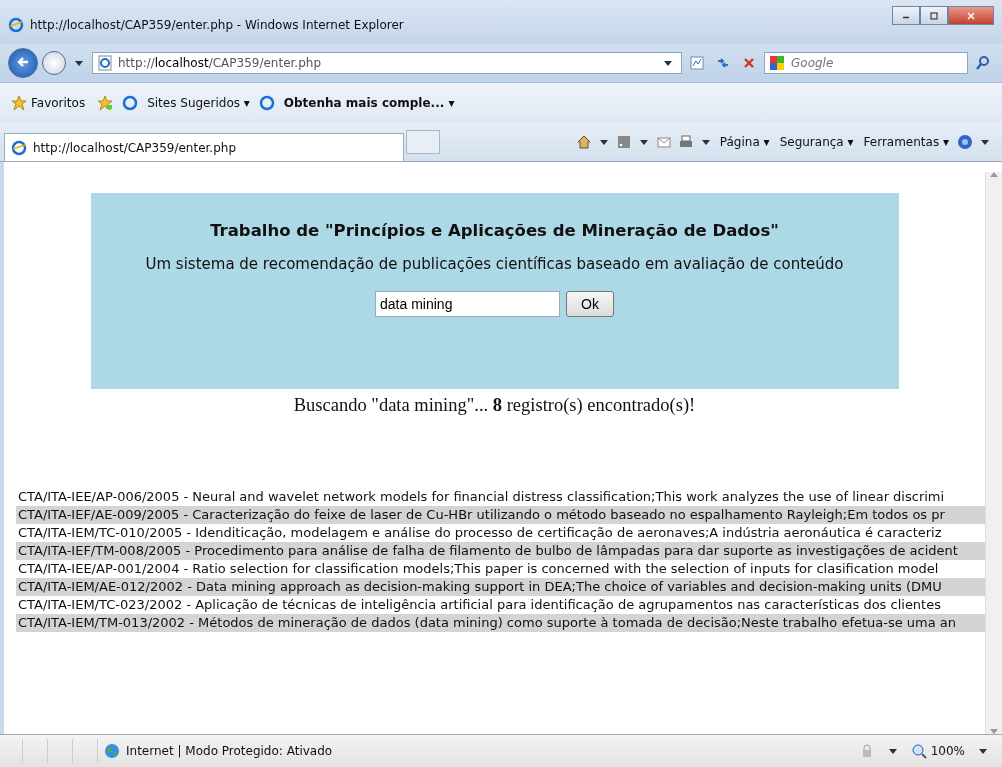 The height and width of the screenshot is (767, 1002). Describe the element at coordinates (744, 142) in the screenshot. I see `command-menu: Página ▾` at that location.